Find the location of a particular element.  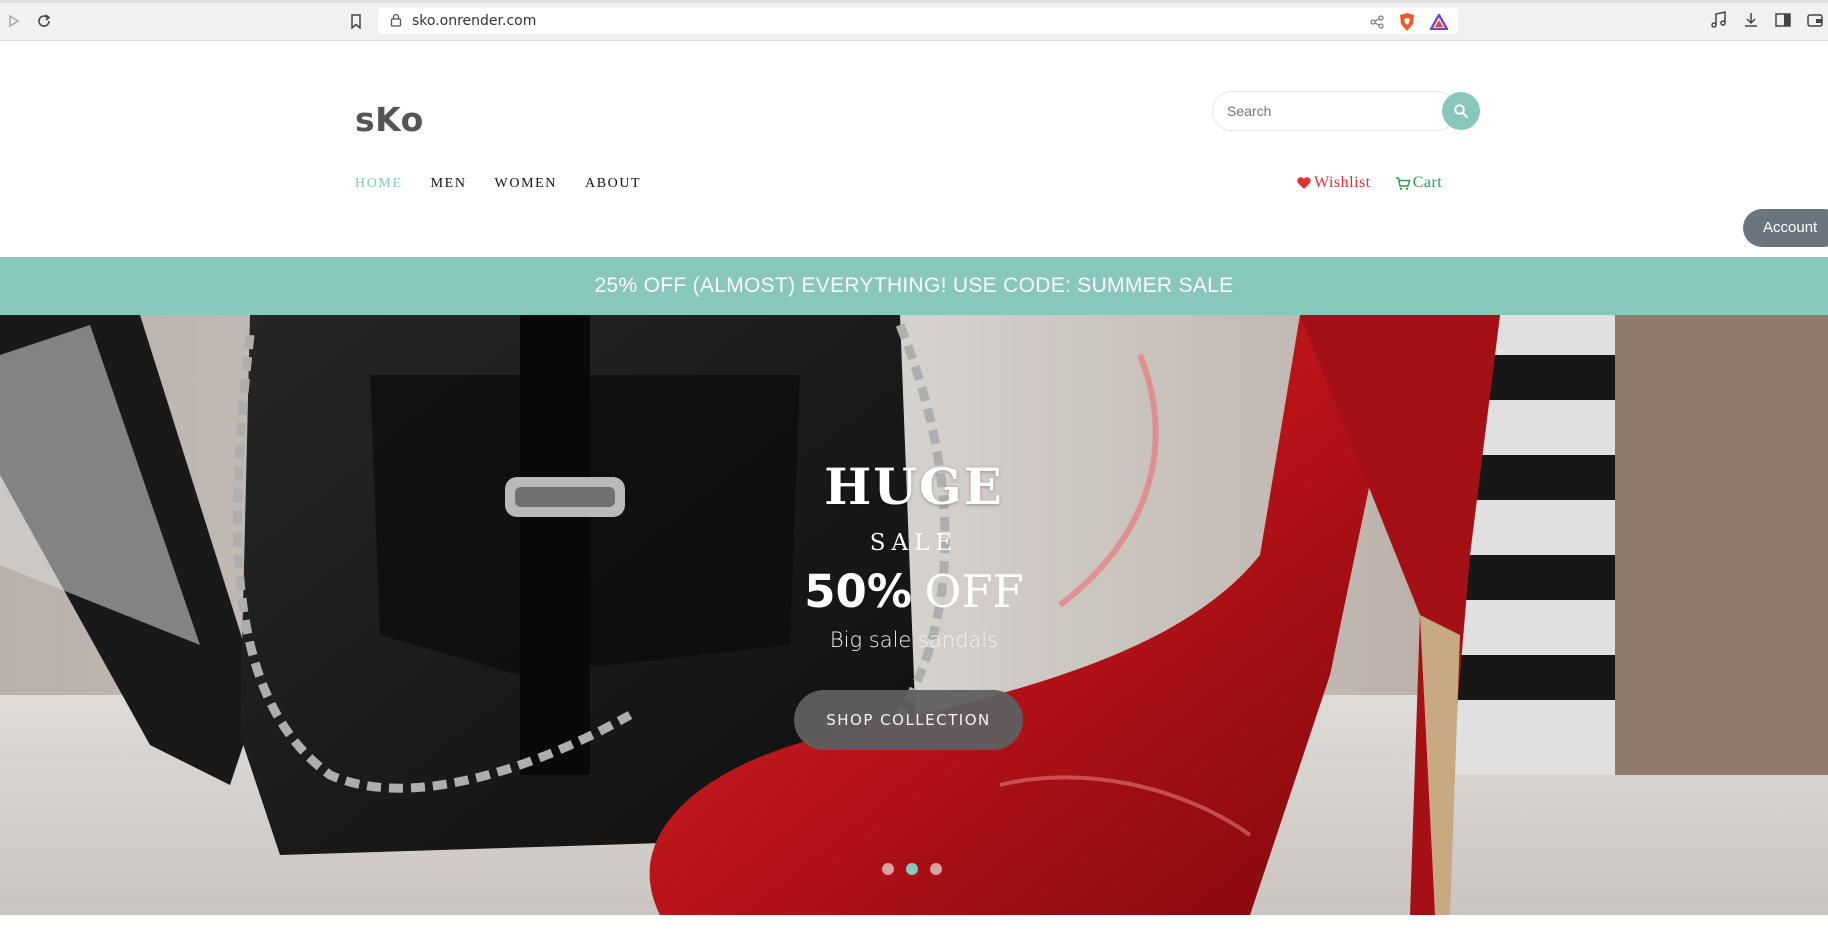

search-form is located at coordinates (1347, 111).